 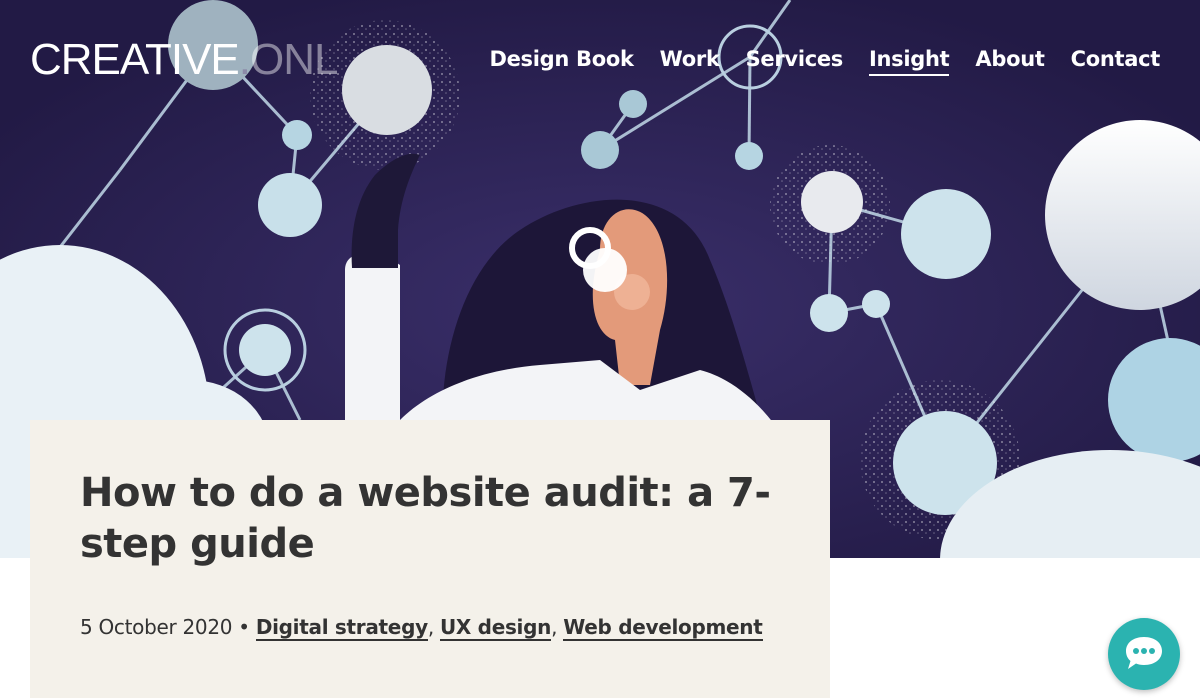 What do you see at coordinates (135, 59) in the screenshot?
I see `logo-main-text: CREATIVE` at bounding box center [135, 59].